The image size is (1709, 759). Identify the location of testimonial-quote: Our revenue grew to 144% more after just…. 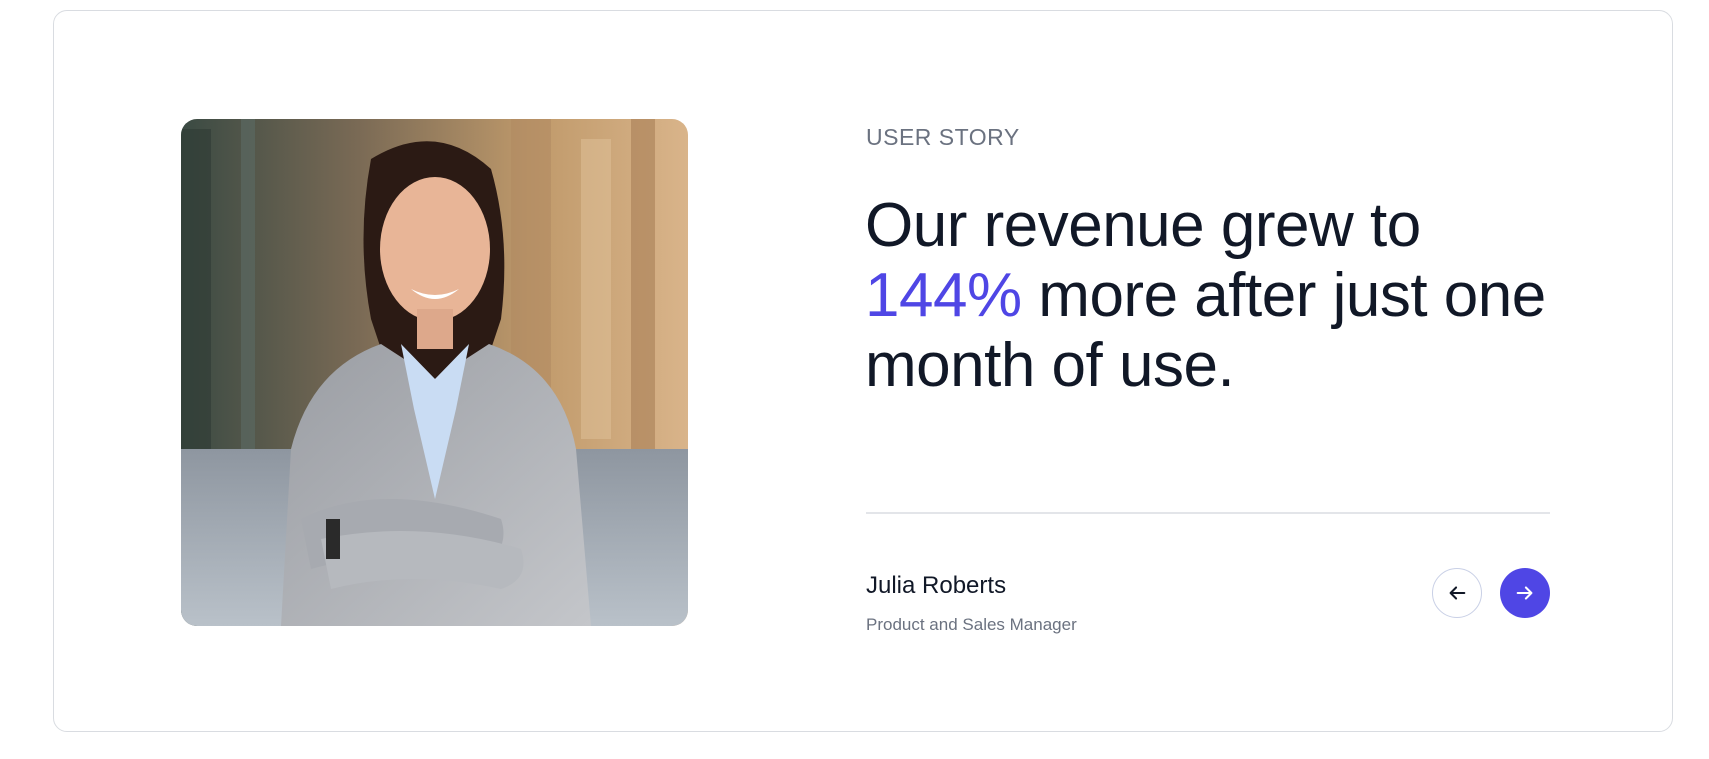
(1225, 296).